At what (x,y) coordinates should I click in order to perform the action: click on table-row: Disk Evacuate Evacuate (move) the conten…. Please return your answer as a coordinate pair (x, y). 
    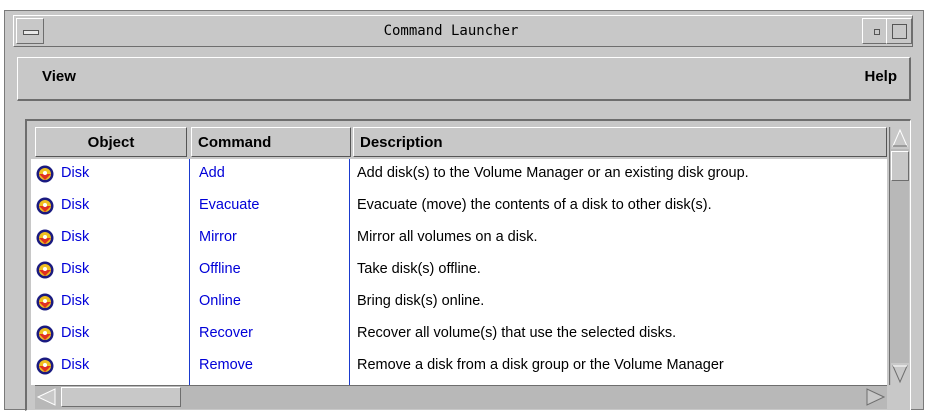
    Looking at the image, I should click on (459, 207).